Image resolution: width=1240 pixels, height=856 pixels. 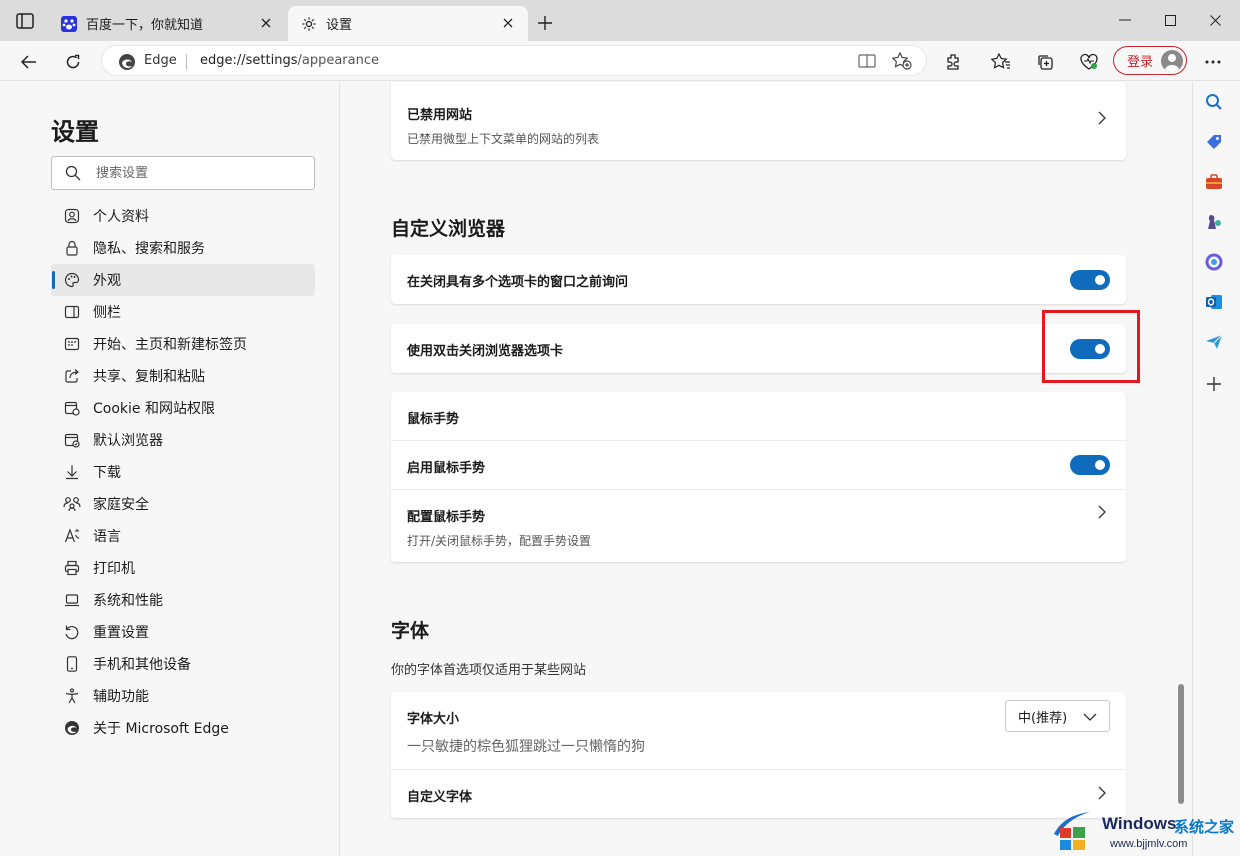 I want to click on add-icon, so click(x=1214, y=384).